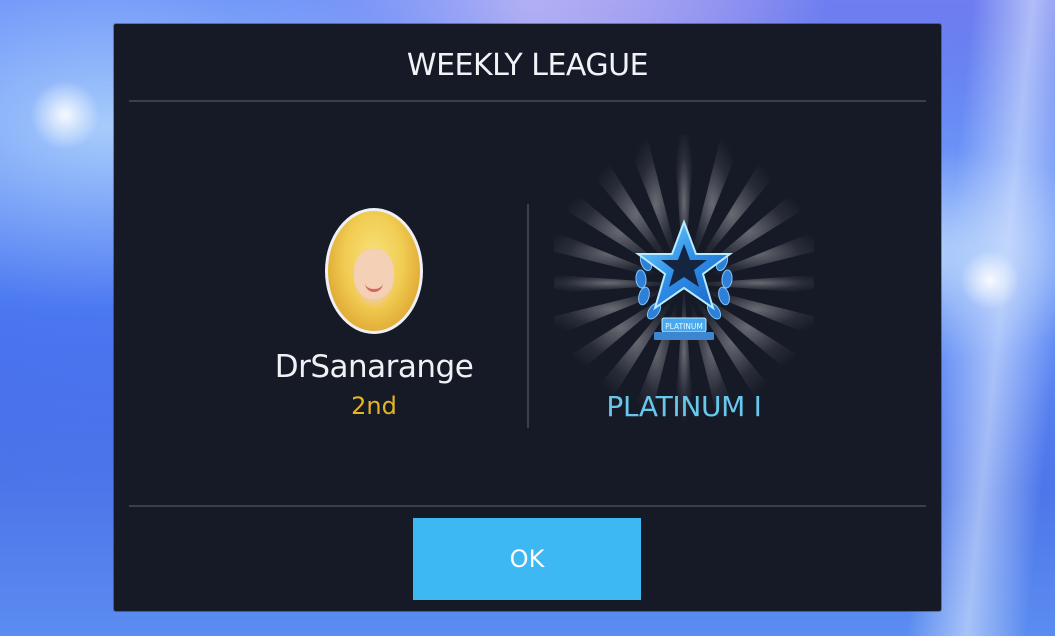 The height and width of the screenshot is (636, 1055). What do you see at coordinates (684, 406) in the screenshot?
I see `league-tier: PLATINUM I` at bounding box center [684, 406].